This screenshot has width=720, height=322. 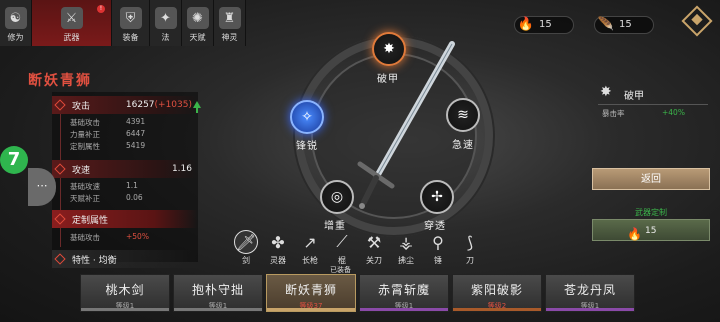 What do you see at coordinates (108, 134) in the screenshot?
I see `stat-row: 力量补正 6447` at bounding box center [108, 134].